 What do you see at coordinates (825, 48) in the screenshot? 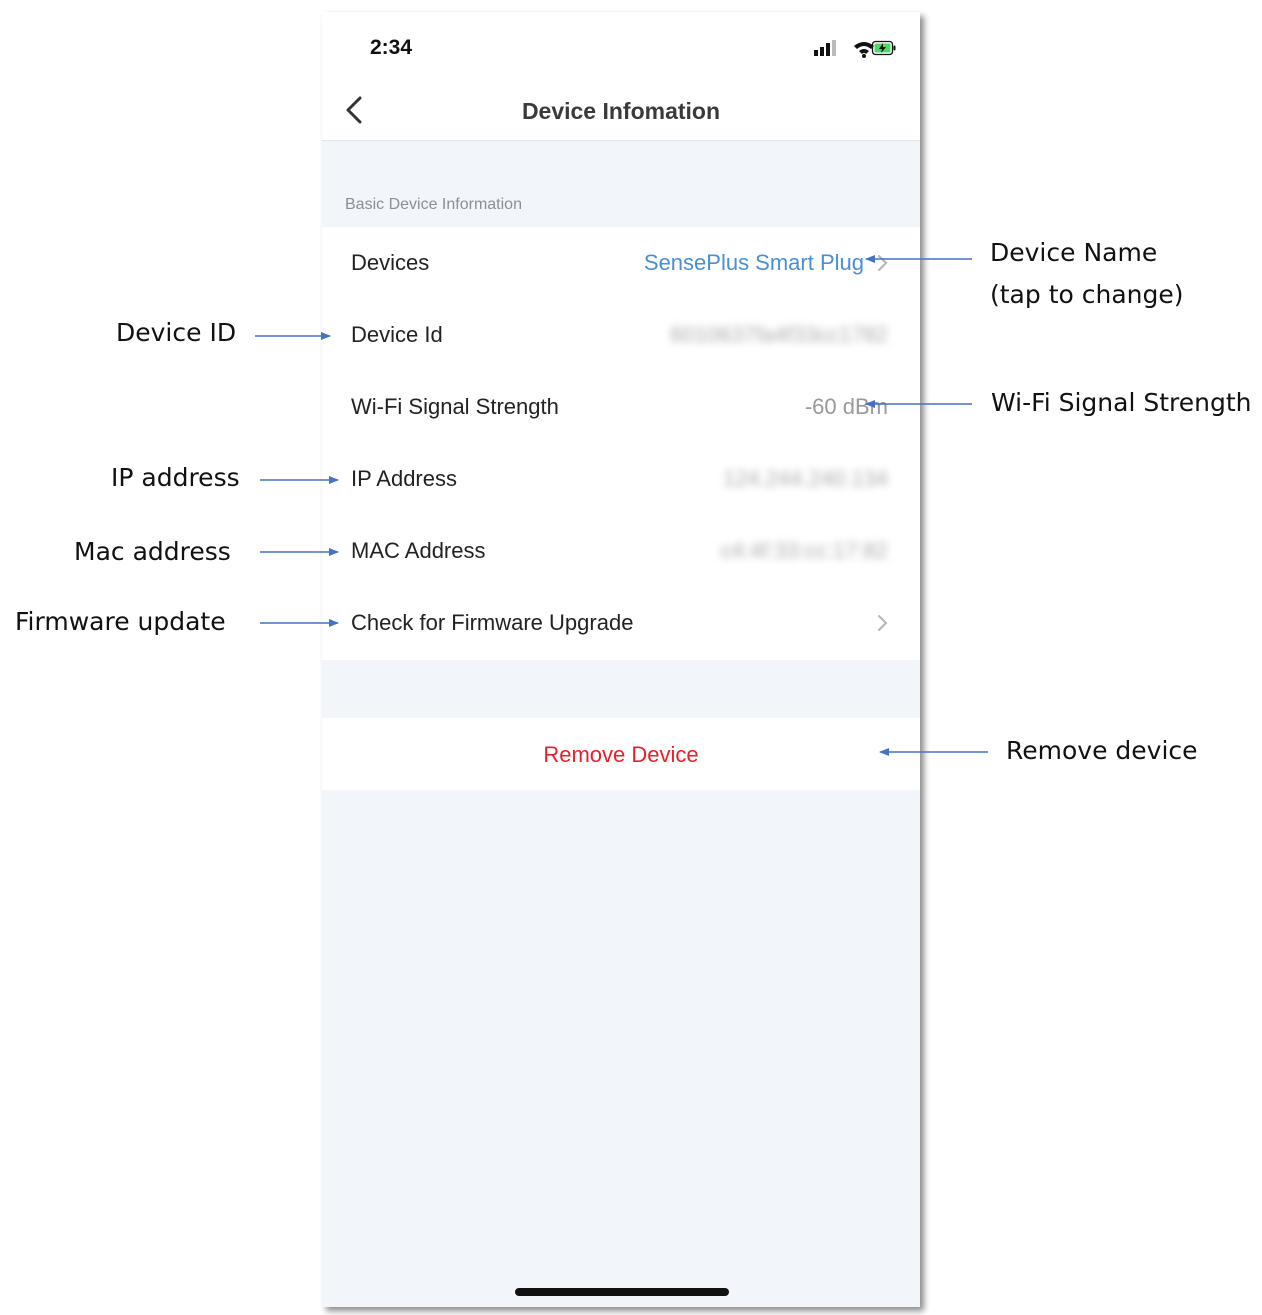
I see `cellular-signal-icon` at bounding box center [825, 48].